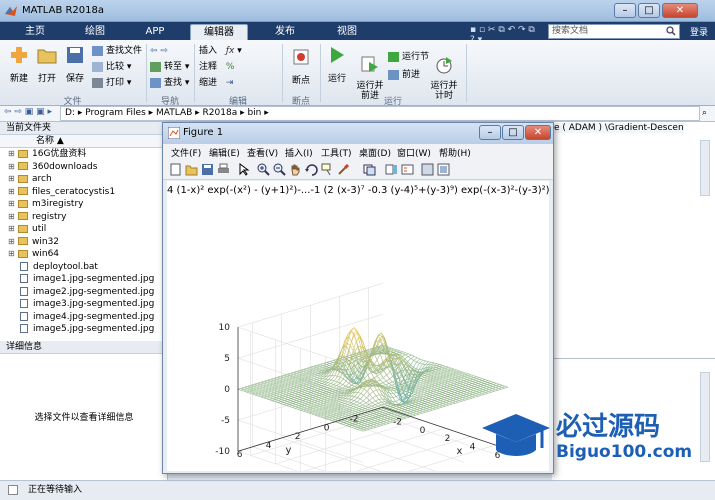 This screenshot has width=715, height=500. Describe the element at coordinates (28, 112) in the screenshot. I see `nav-buttons: ⇦ ⇨ ▣ ▣ ▸` at that location.